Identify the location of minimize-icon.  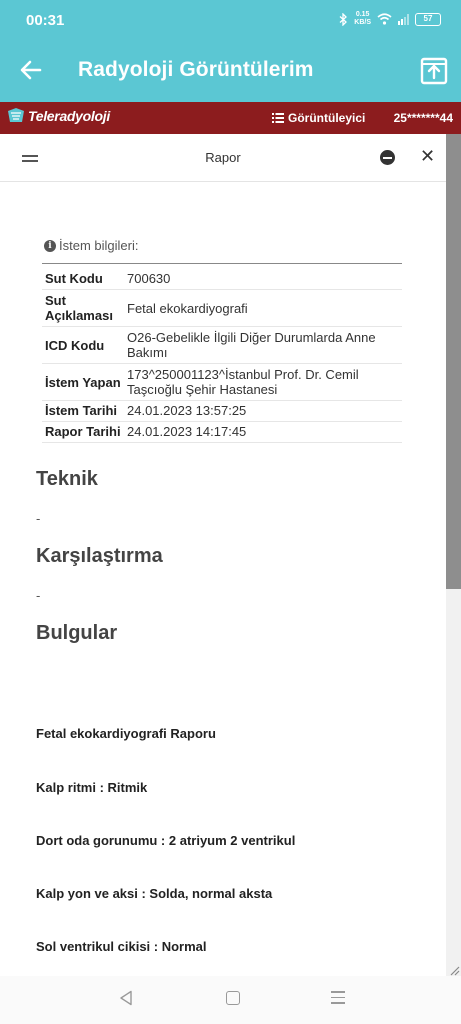
(387, 157).